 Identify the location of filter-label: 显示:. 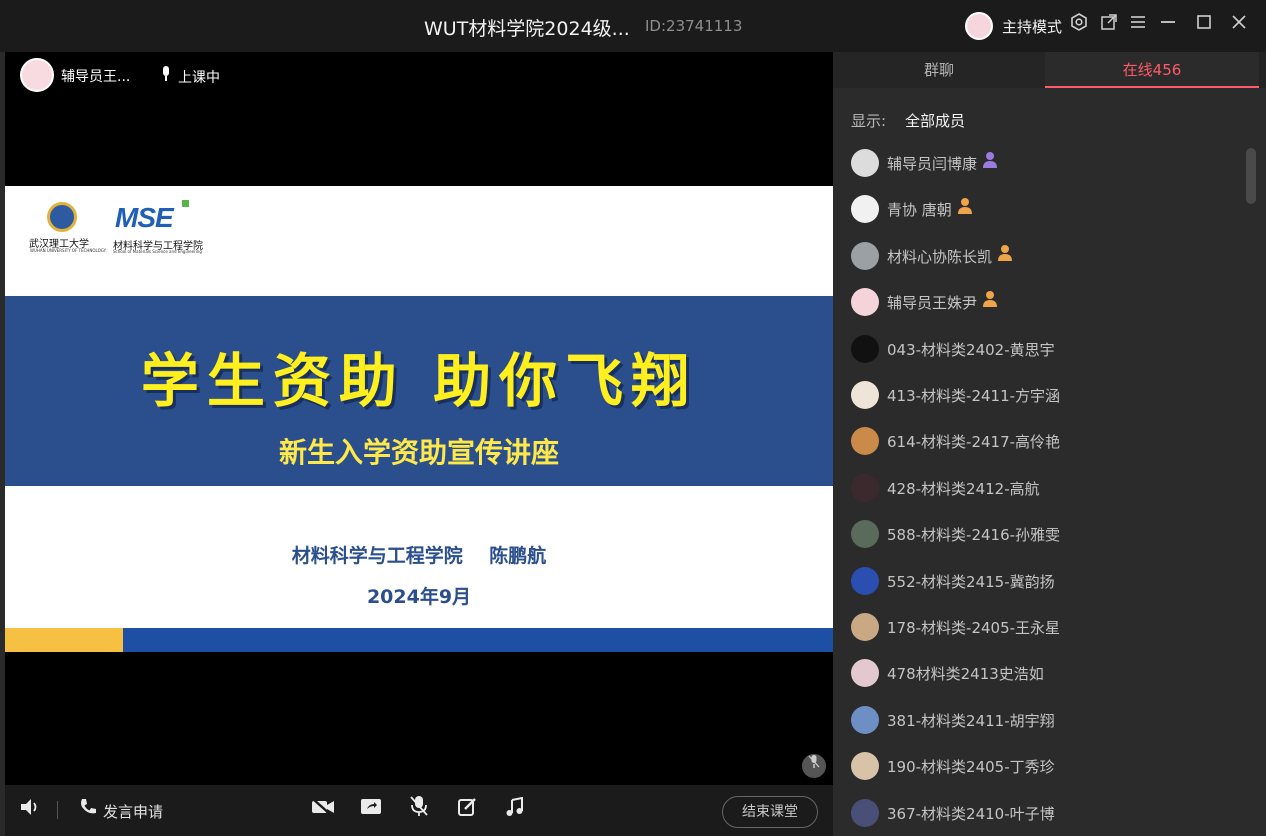
(869, 121).